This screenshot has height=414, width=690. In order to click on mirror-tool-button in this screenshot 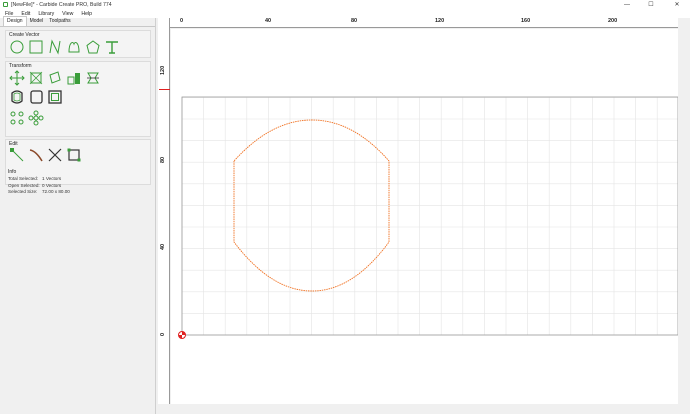, I will do `click(93, 78)`.